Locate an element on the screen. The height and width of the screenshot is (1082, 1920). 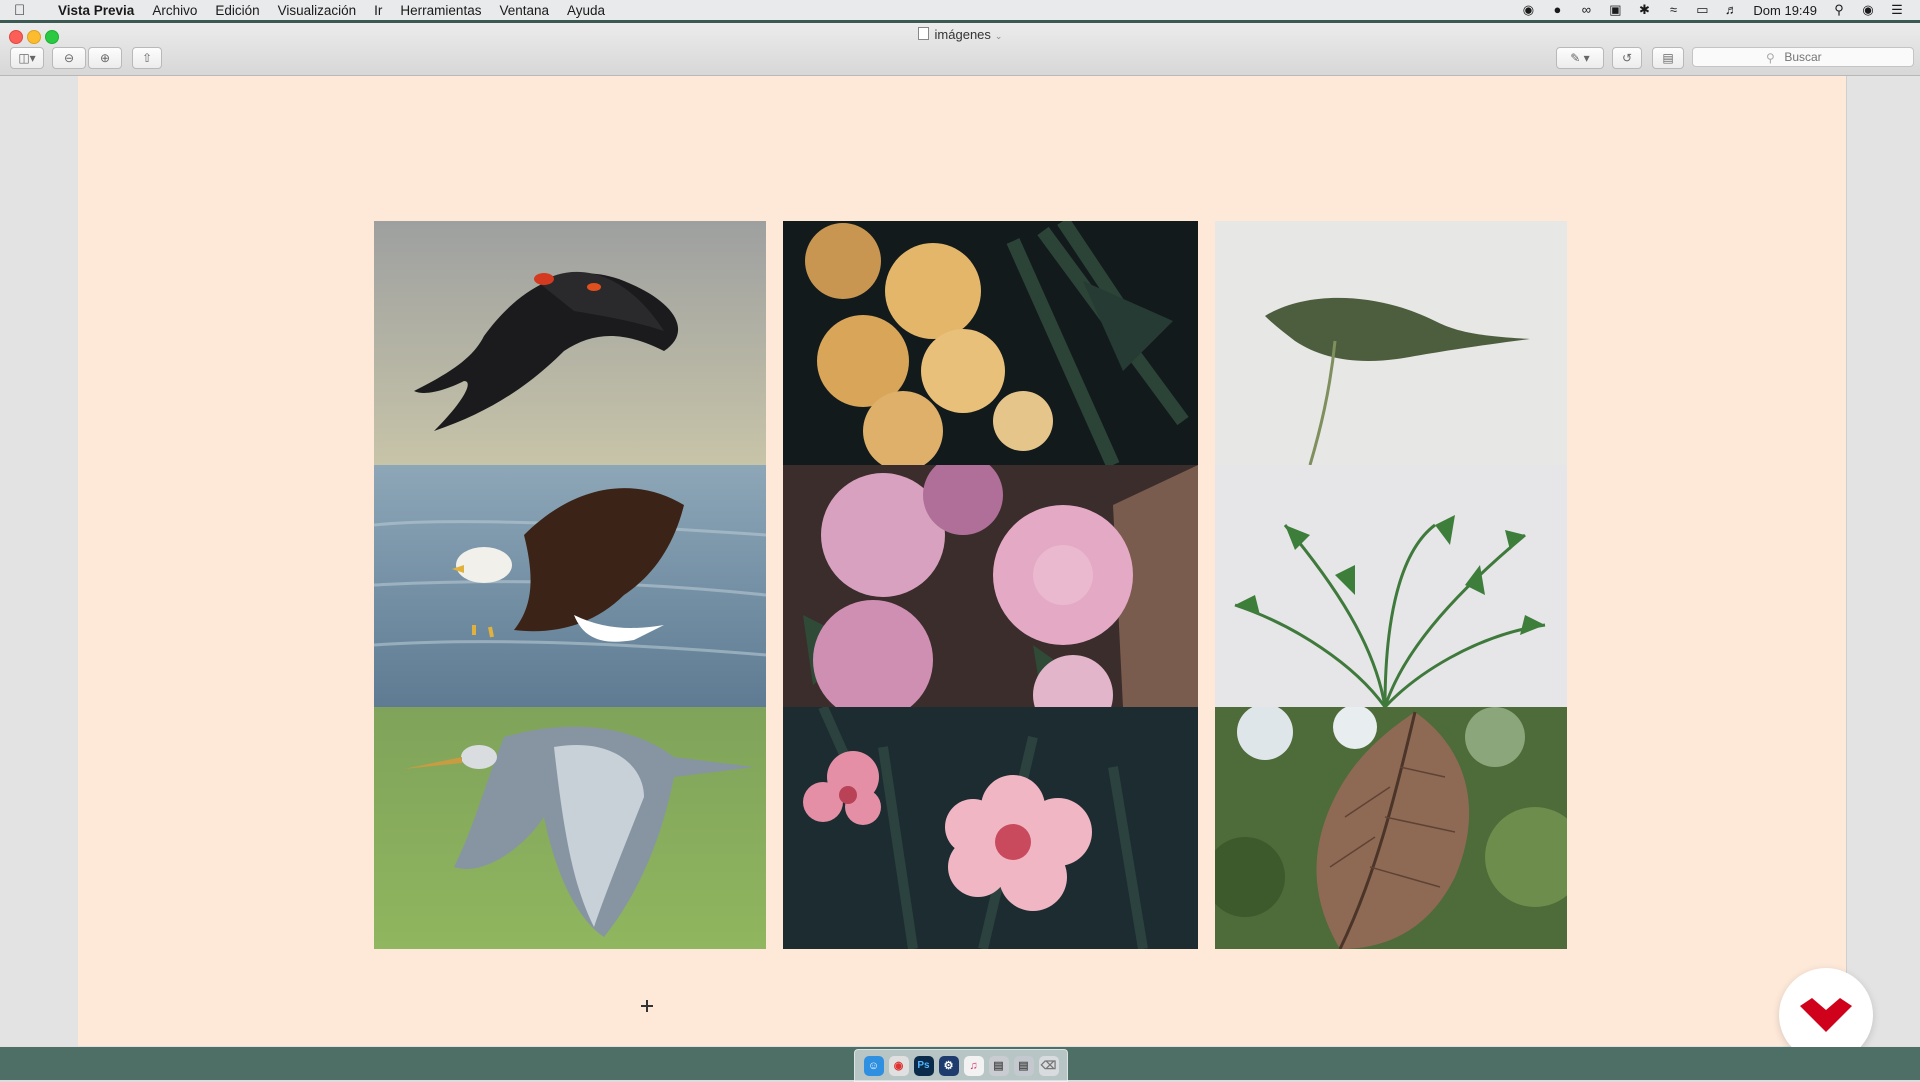
sidebar-toggle-button: ◫▾ is located at coordinates (27, 58).